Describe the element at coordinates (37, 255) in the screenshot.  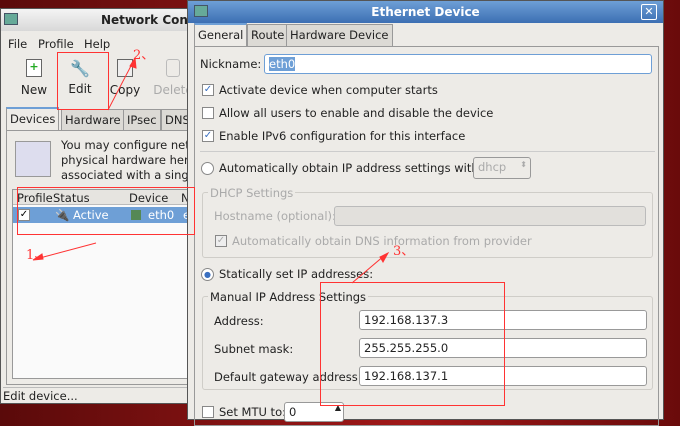
I see `annotation-label-1: 1、` at that location.